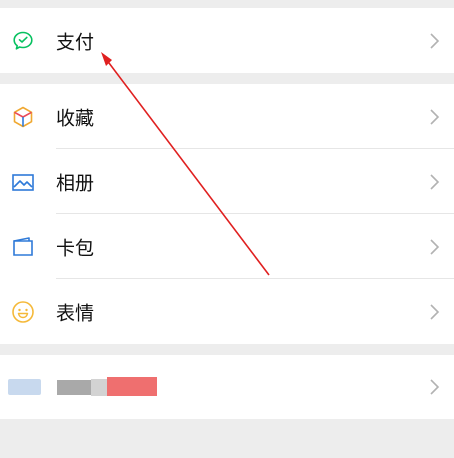  Describe the element at coordinates (23, 312) in the screenshot. I see `smiley-icon` at that location.